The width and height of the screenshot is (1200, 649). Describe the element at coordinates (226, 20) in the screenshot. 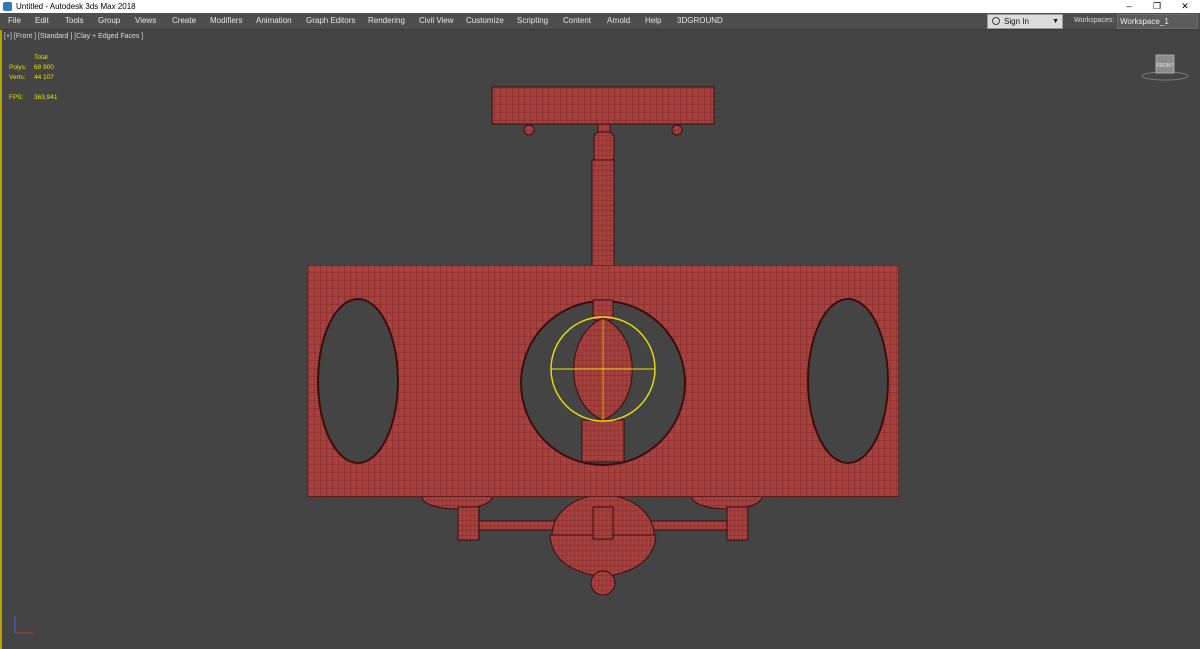

I see `menu-modifiers: Modifiers` at that location.